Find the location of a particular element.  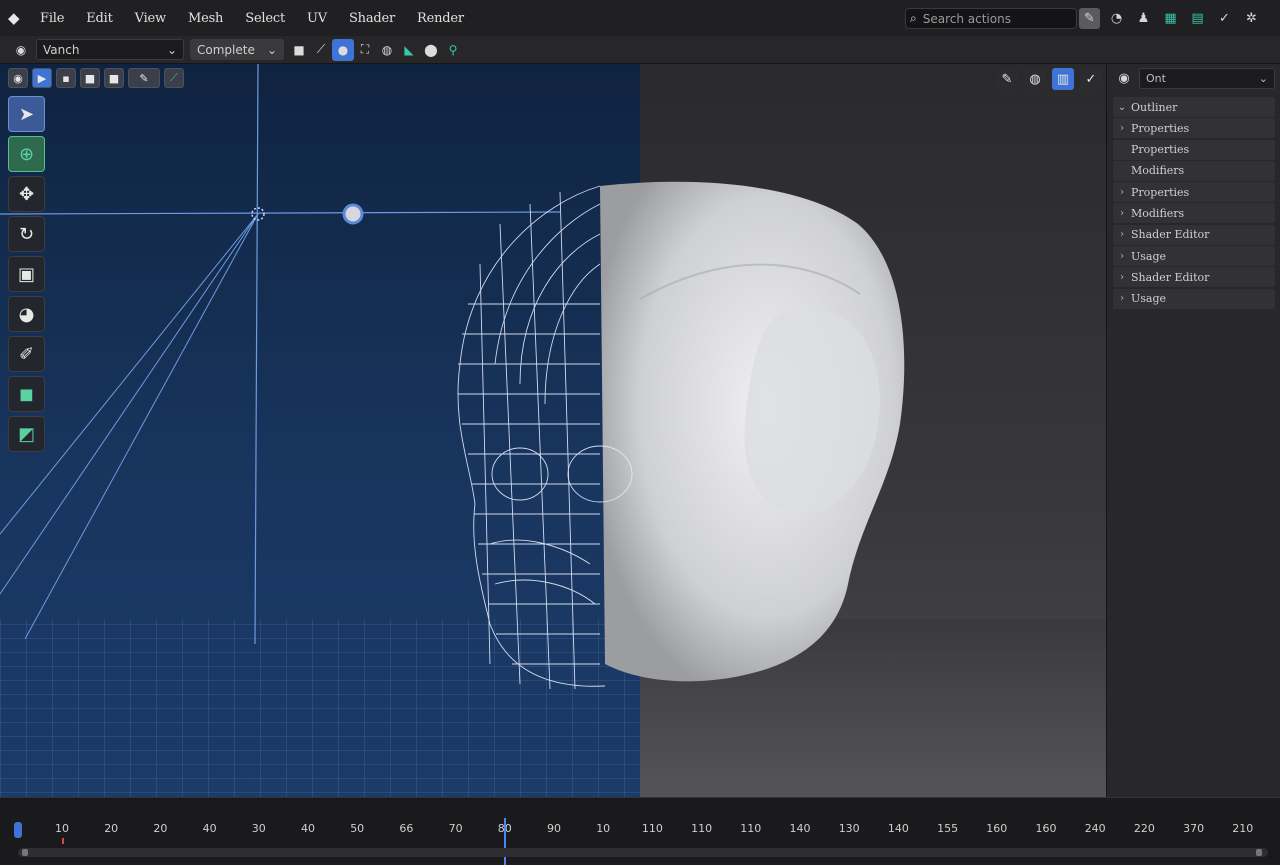

cursor-tool-icon: ⊕ is located at coordinates (26, 154).